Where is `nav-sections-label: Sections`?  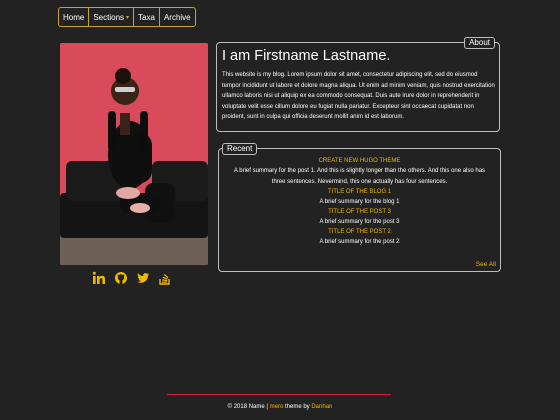
nav-sections-label: Sections is located at coordinates (109, 17).